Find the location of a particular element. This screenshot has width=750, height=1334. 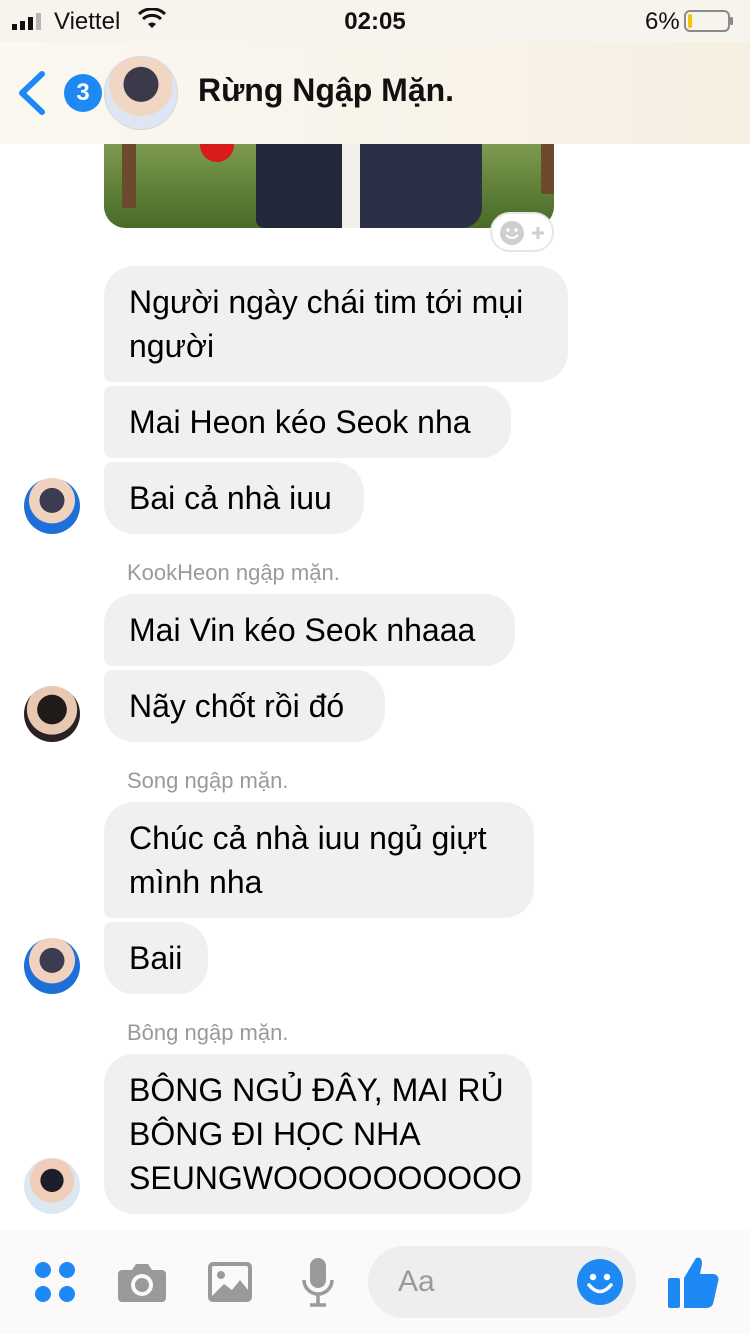

message-text: Bai cả nhà iuu is located at coordinates (230, 498).